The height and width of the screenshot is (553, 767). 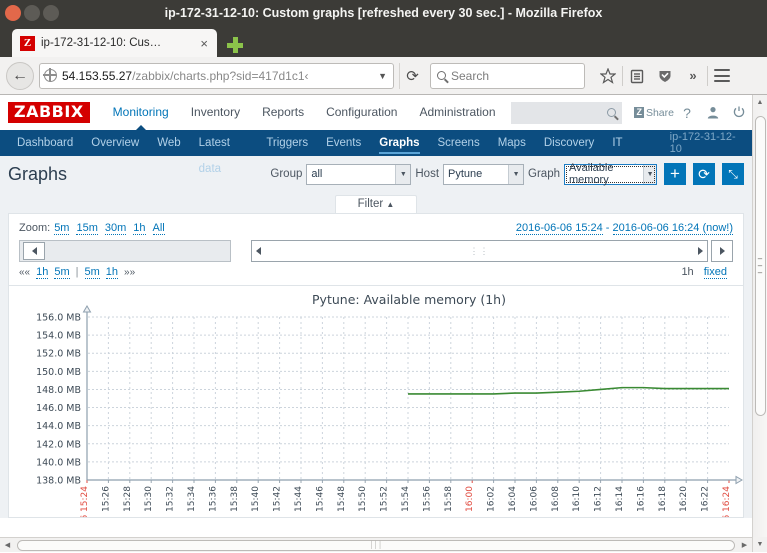 I want to click on vertical-scroll-track: ━ ━ ━, so click(x=760, y=323).